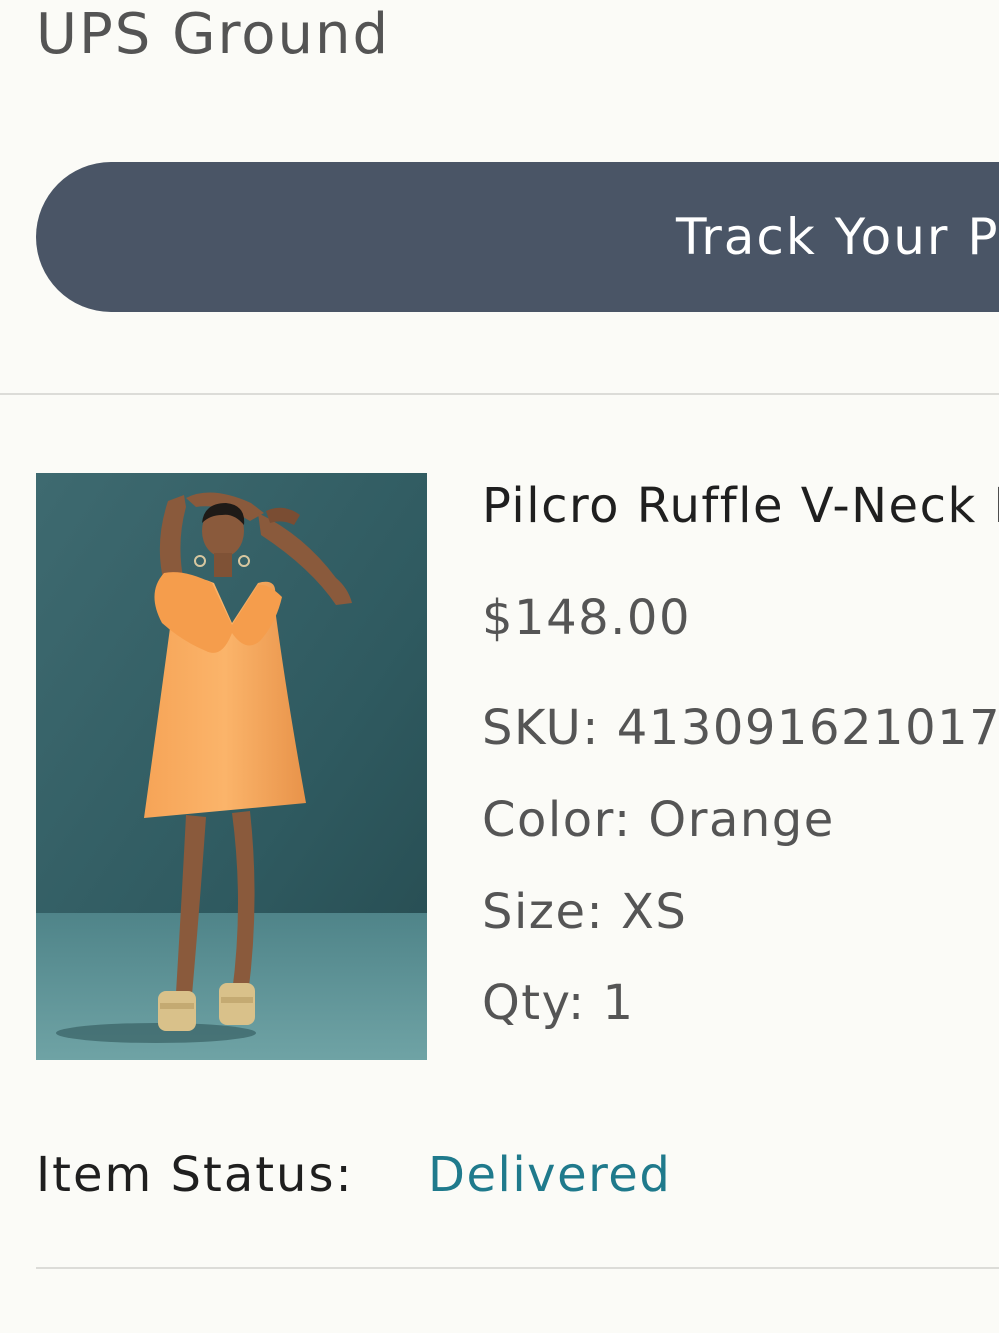  I want to click on item-color: Color: Orange, so click(658, 820).